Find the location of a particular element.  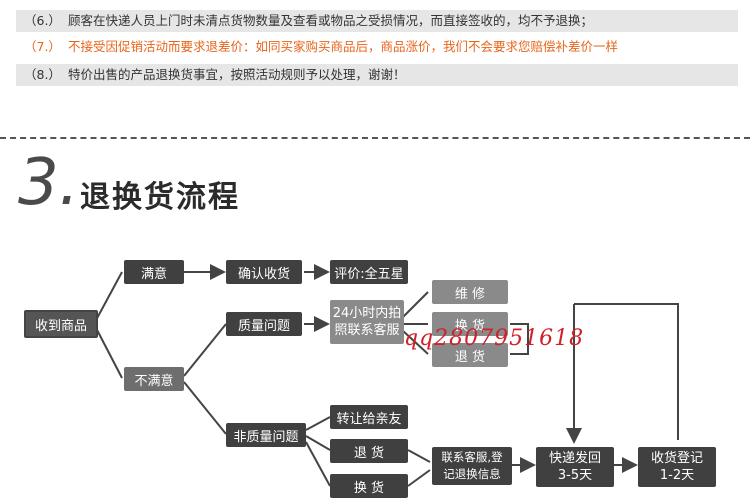

exchange-box-2: 换 货 is located at coordinates (369, 486).